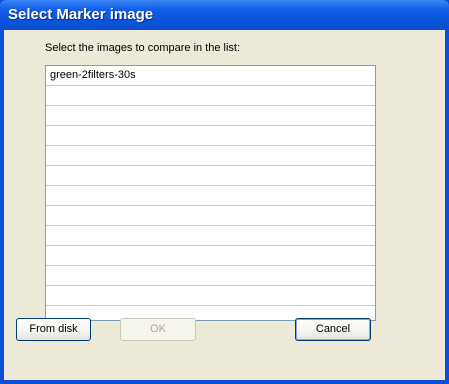 The width and height of the screenshot is (449, 384). I want to click on list-item: green-2filters-30s, so click(210, 76).